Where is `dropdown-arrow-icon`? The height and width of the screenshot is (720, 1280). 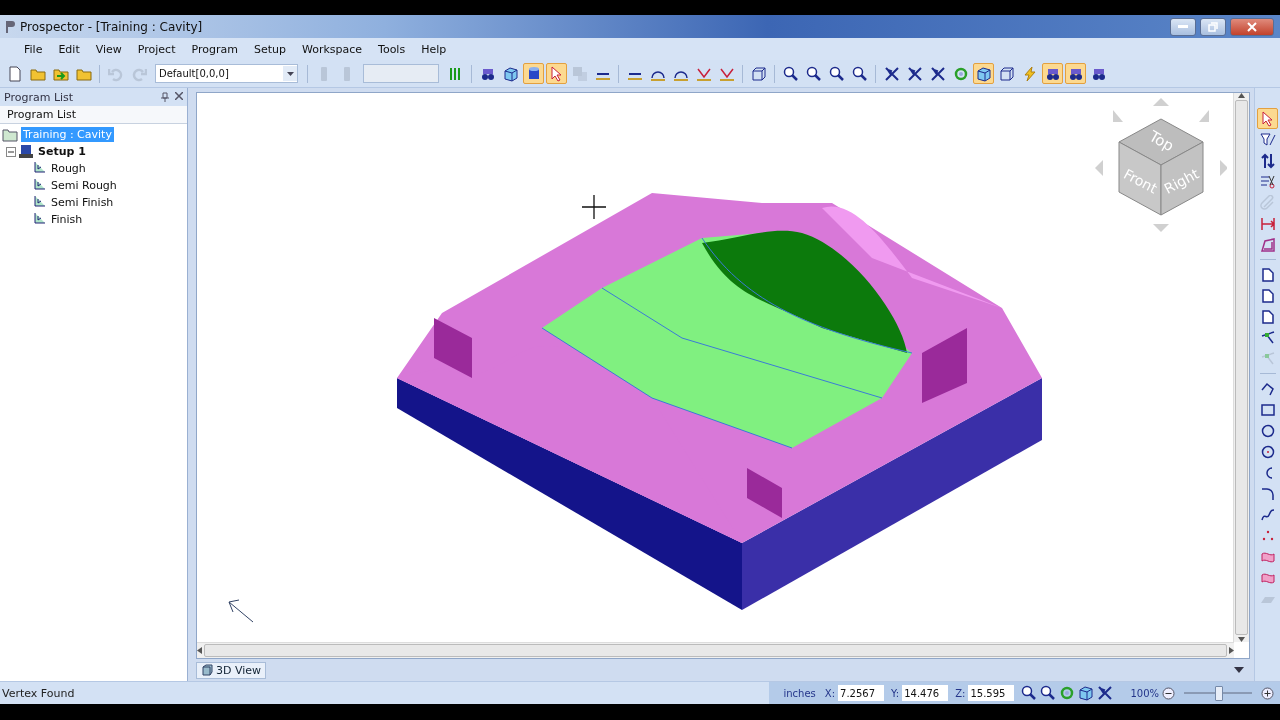
dropdown-arrow-icon is located at coordinates (1239, 670).